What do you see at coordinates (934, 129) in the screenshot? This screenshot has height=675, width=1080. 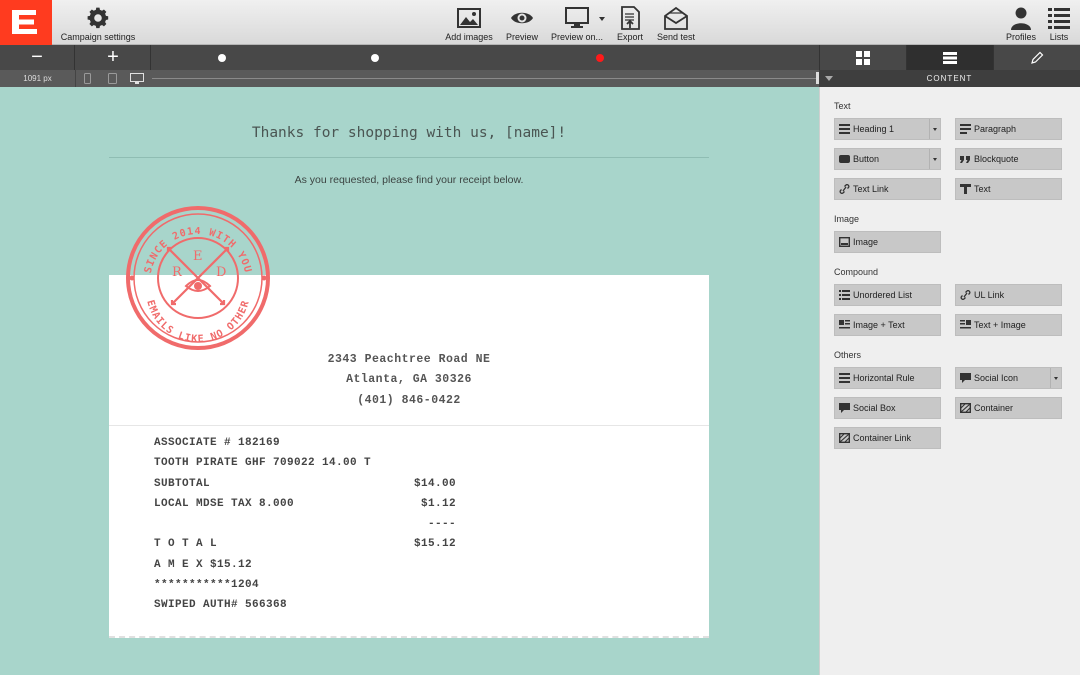 I see `heading1-dropdown-caret` at bounding box center [934, 129].